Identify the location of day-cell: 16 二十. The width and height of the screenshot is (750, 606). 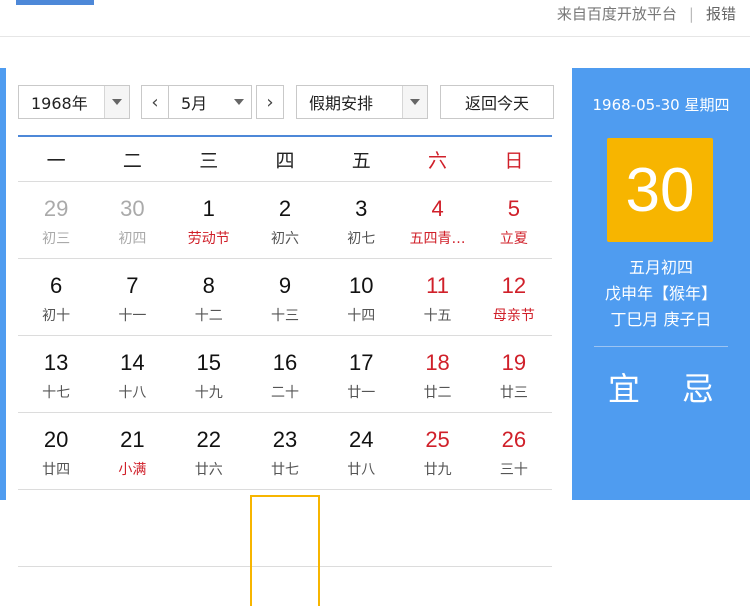
(285, 374).